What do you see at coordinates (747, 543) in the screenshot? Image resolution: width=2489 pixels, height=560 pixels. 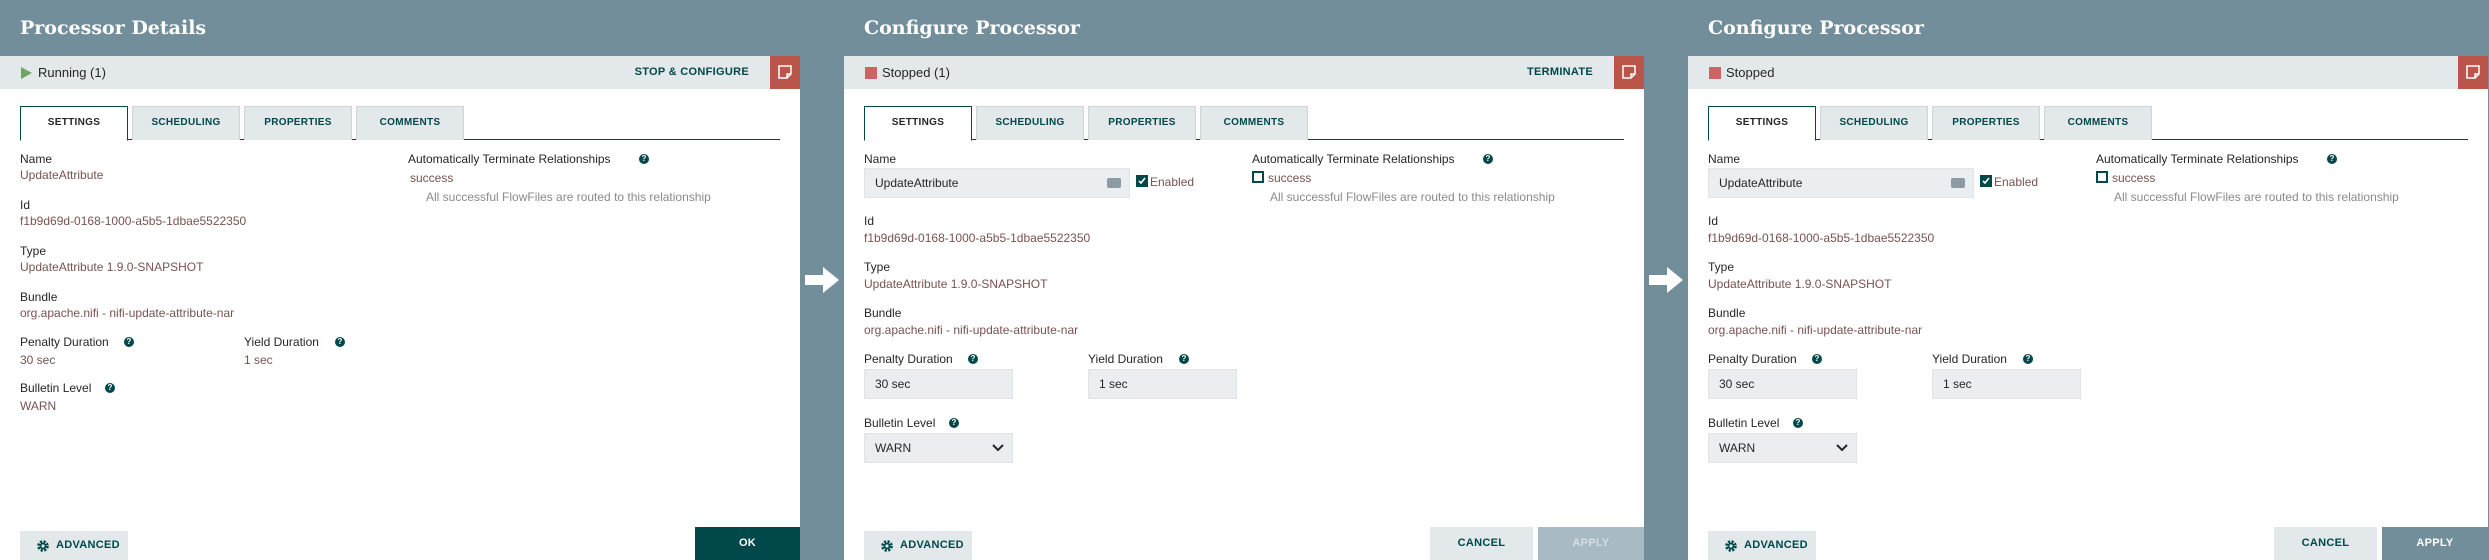 I see `ok-button: OK` at bounding box center [747, 543].